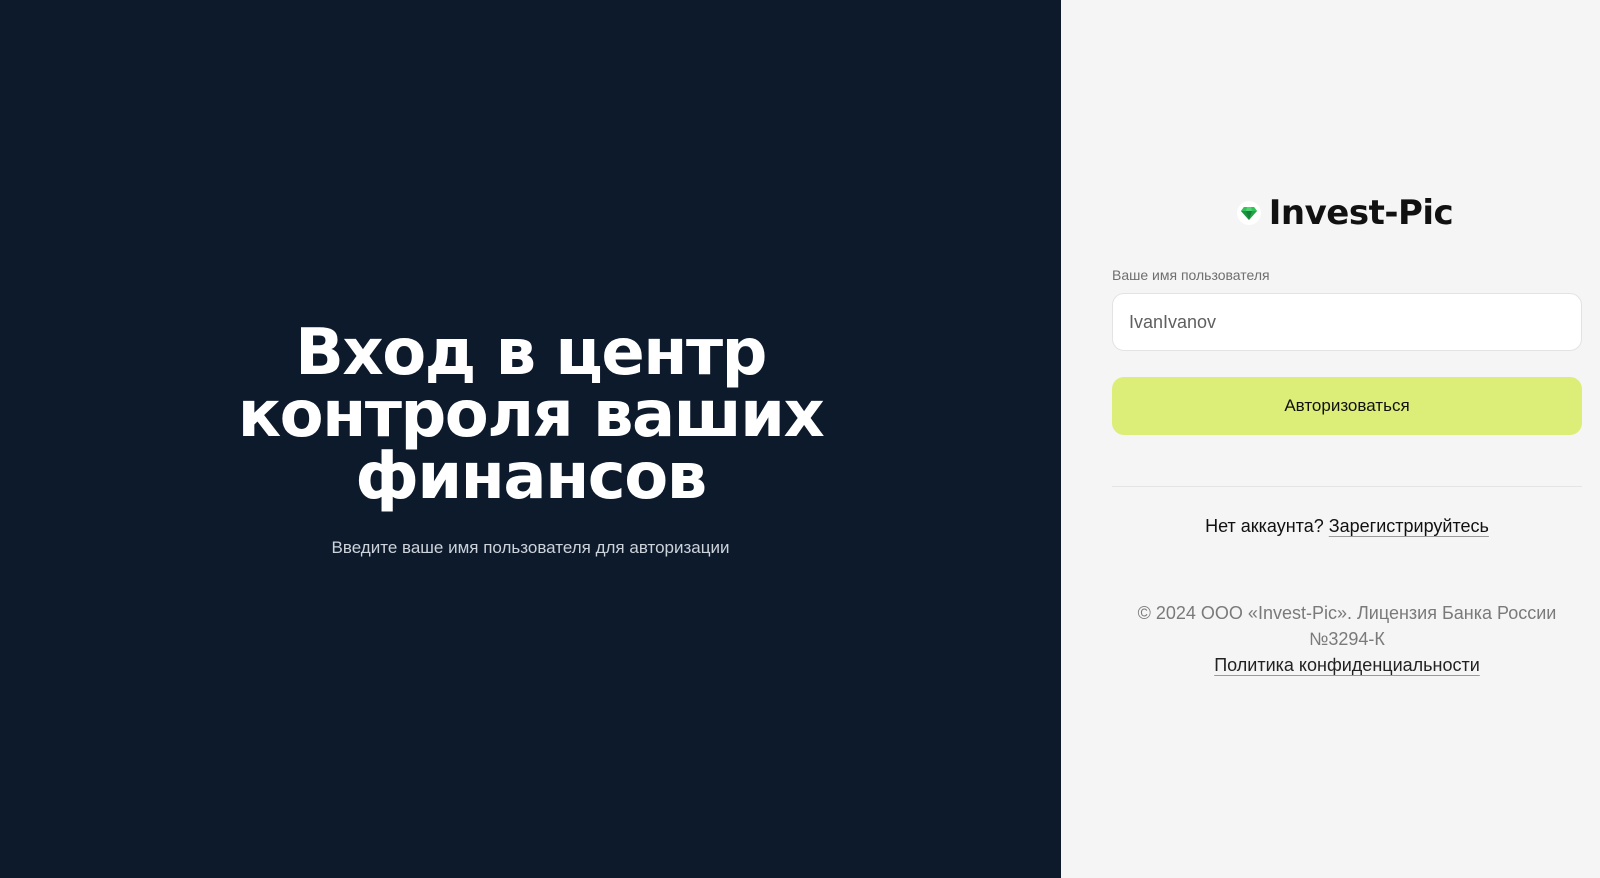  I want to click on brand-name: Invest-Pic, so click(1361, 213).